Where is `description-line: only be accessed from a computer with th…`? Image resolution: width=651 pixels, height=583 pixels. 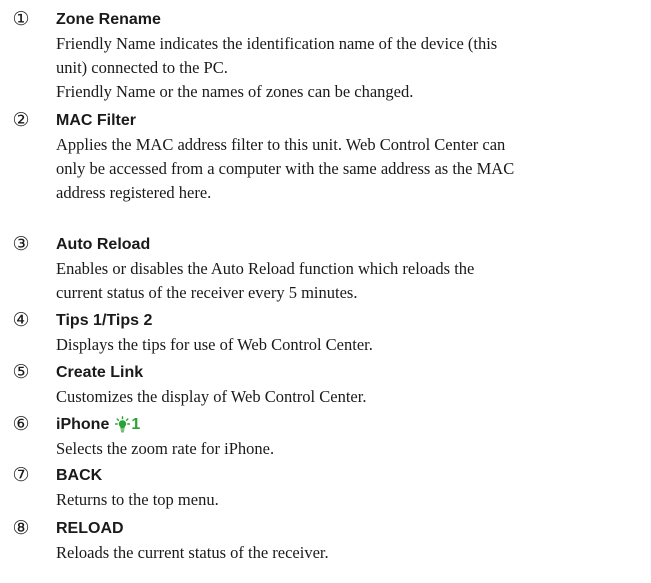 description-line: only be accessed from a computer with th… is located at coordinates (285, 168).